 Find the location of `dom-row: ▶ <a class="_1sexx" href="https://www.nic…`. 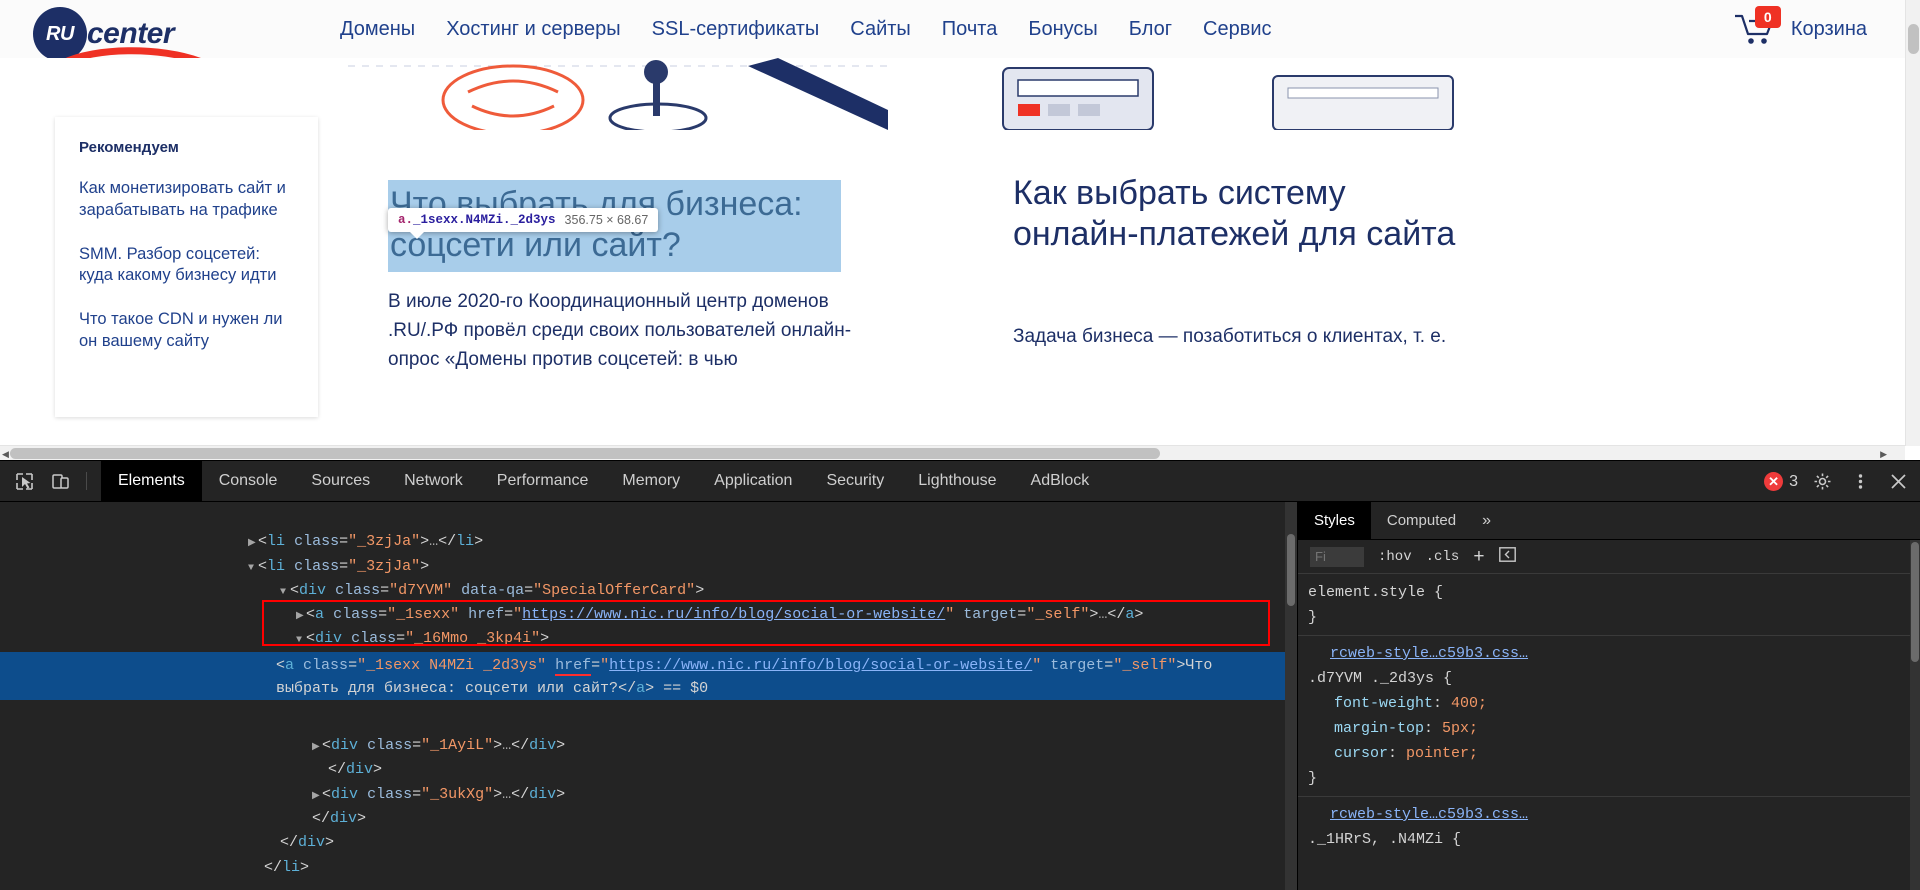

dom-row: ▶ <a class="_1sexx" href="https://www.nic… is located at coordinates (648, 601).